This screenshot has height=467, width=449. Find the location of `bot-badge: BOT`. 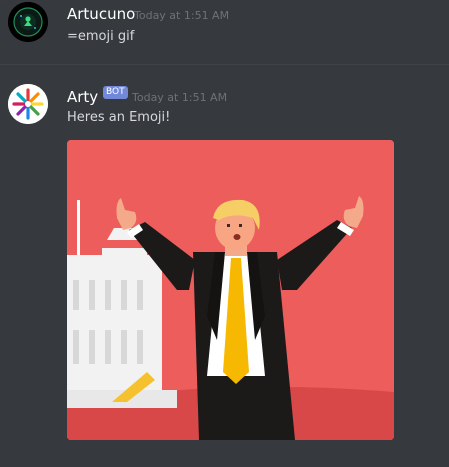

bot-badge: BOT is located at coordinates (115, 92).